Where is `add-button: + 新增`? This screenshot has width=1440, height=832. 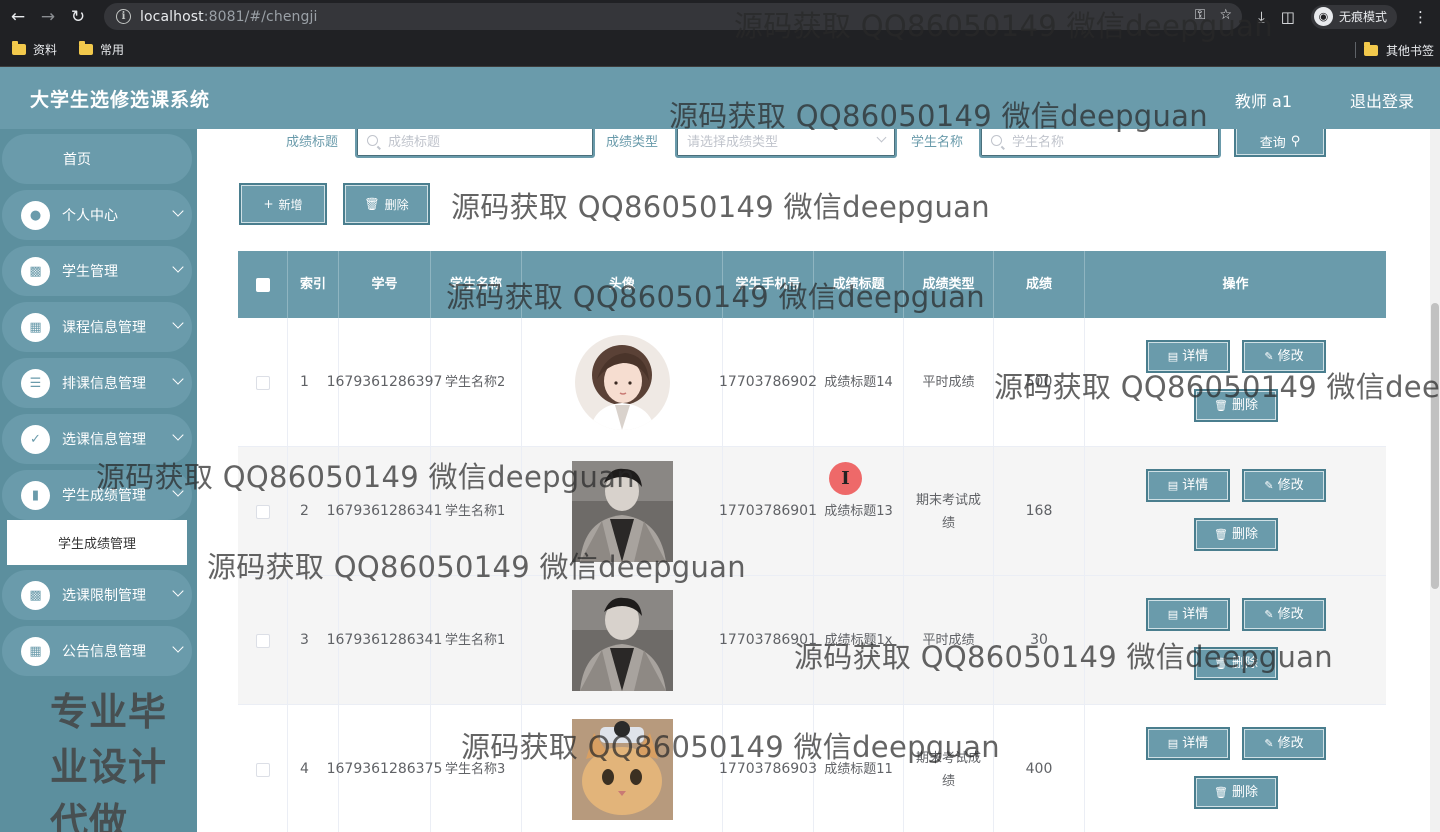
add-button: + 新增 is located at coordinates (283, 204).